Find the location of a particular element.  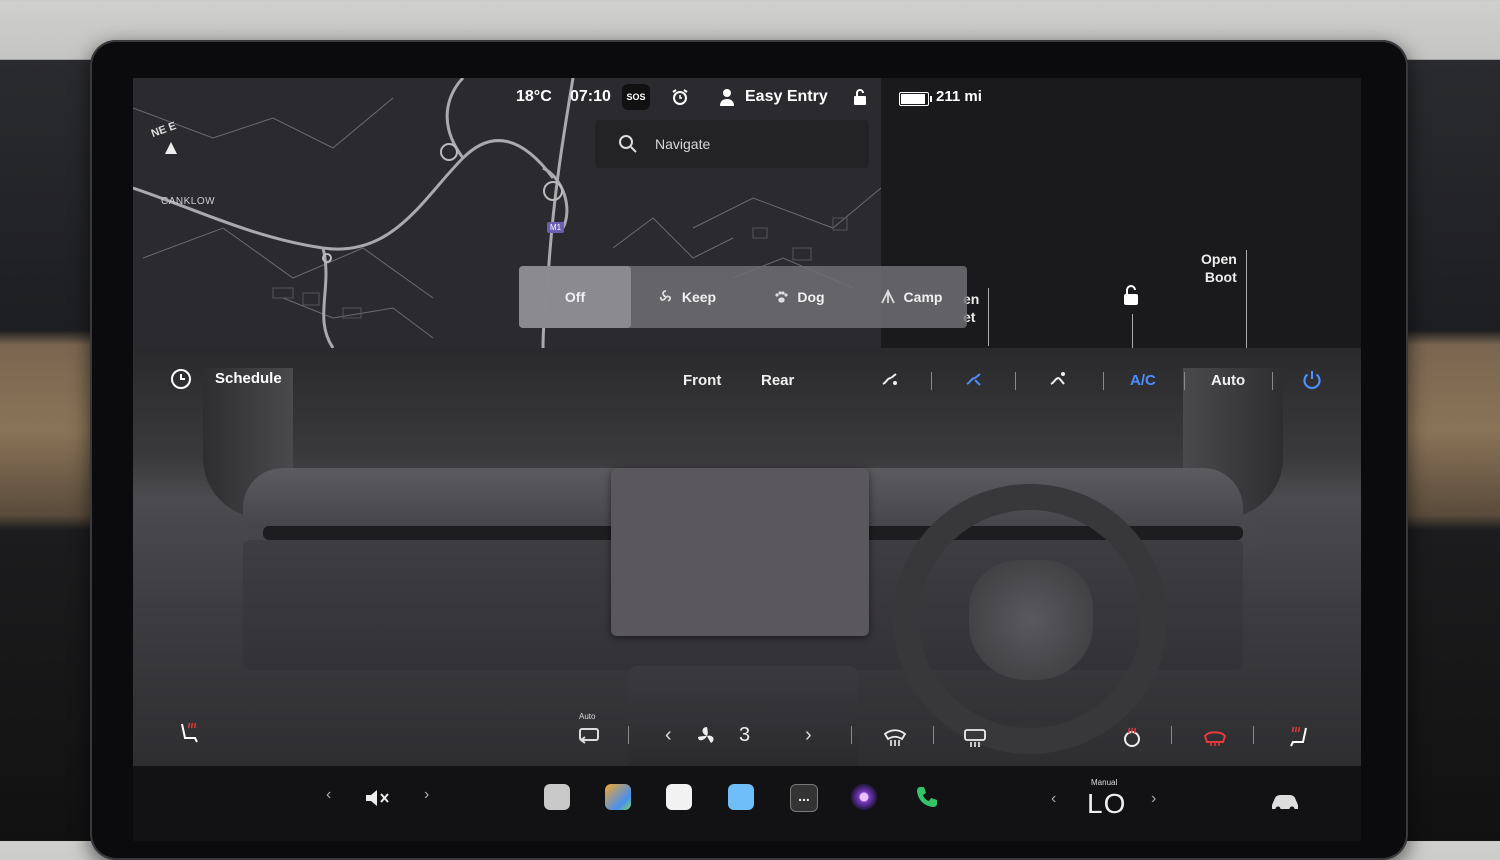

fan-decrease-button: ‹ is located at coordinates (668, 735).